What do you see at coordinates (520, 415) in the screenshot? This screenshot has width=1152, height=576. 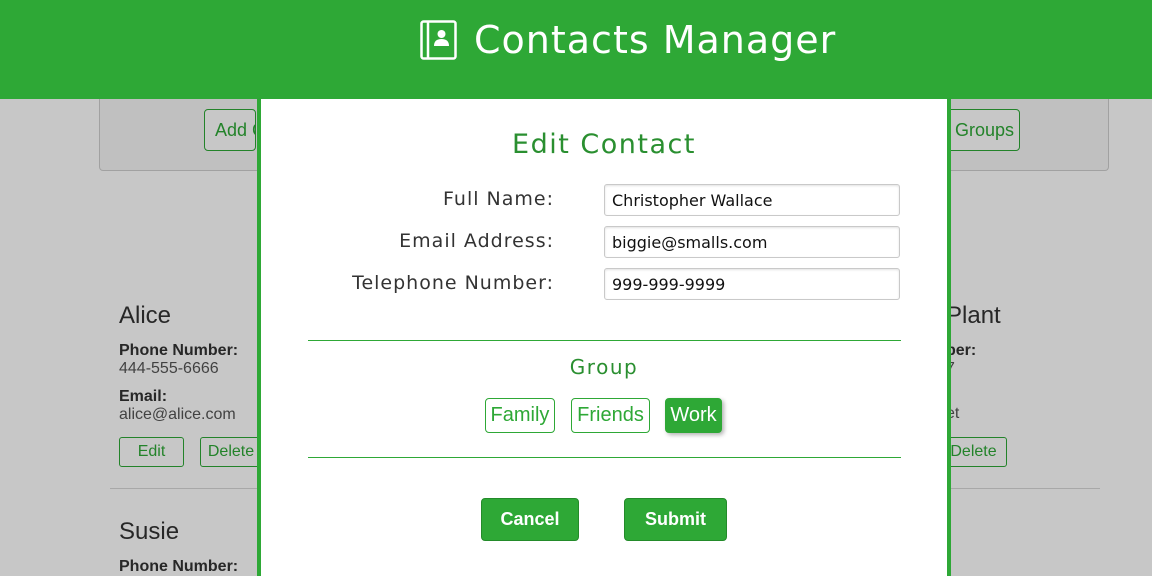 I see `group-family-button: Family` at bounding box center [520, 415].